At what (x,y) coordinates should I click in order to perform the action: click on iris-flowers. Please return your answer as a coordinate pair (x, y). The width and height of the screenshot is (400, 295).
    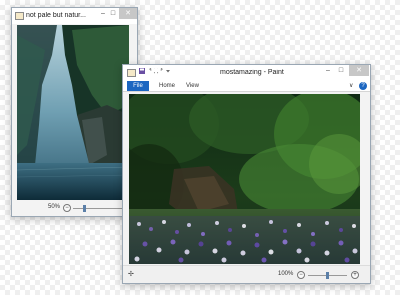
    Looking at the image, I should click on (244, 240).